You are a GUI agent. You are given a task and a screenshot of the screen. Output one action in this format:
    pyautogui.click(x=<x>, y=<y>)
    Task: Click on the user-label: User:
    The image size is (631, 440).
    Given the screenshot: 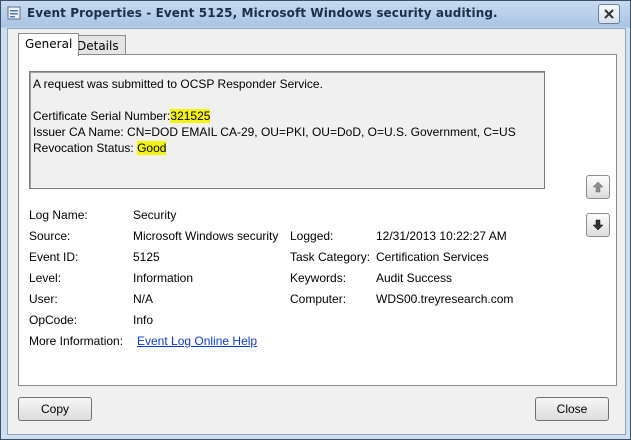 What is the action you would take?
    pyautogui.click(x=43, y=299)
    